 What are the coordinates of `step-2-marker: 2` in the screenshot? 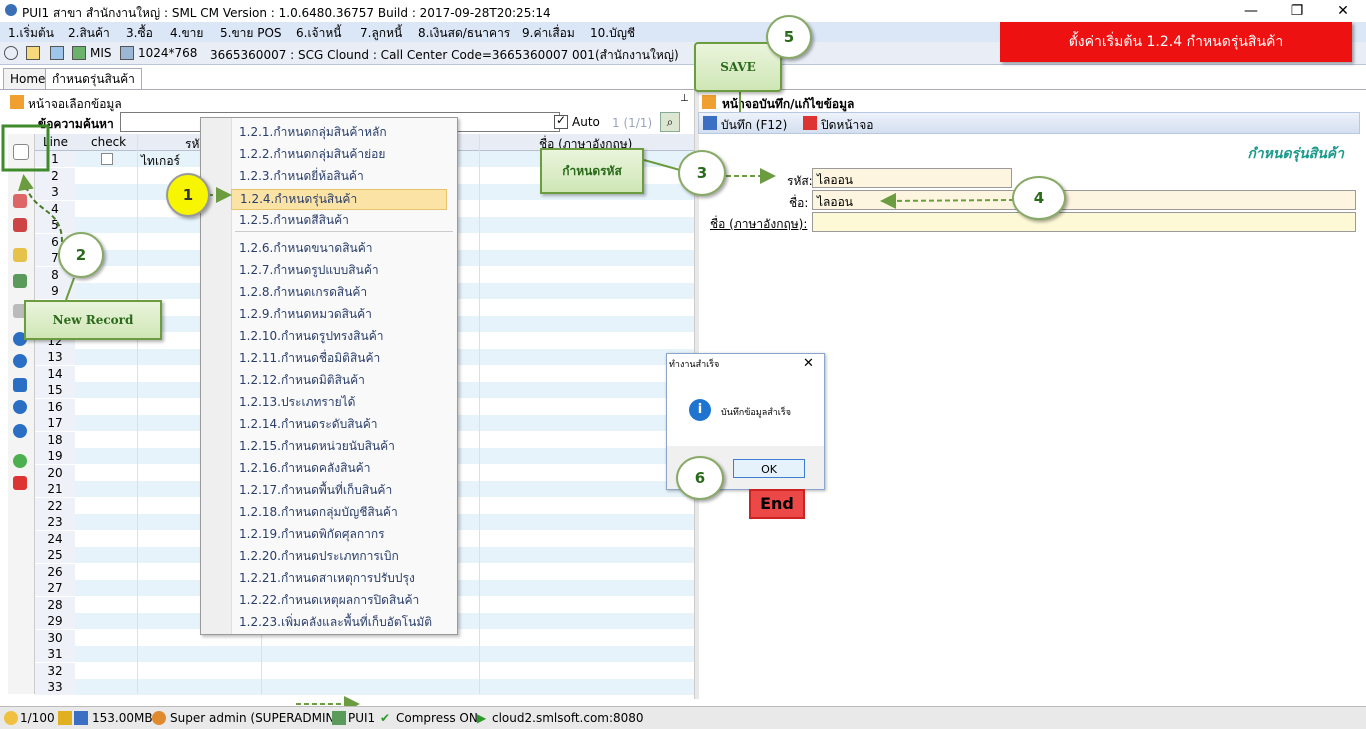 It's located at (81, 255).